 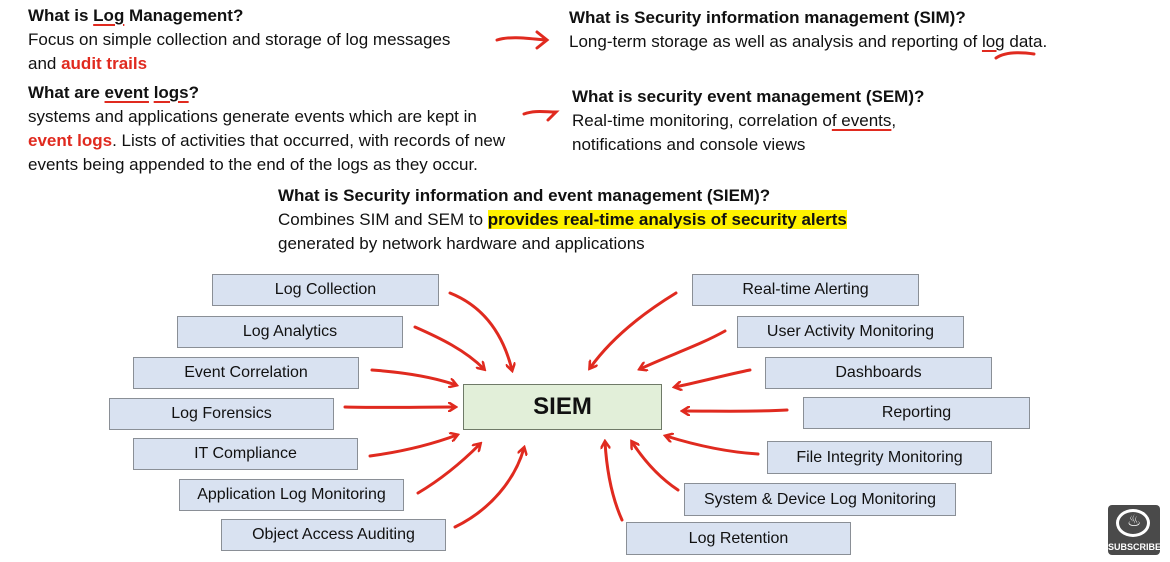 What do you see at coordinates (656, 467) in the screenshot?
I see `arrow-system-device` at bounding box center [656, 467].